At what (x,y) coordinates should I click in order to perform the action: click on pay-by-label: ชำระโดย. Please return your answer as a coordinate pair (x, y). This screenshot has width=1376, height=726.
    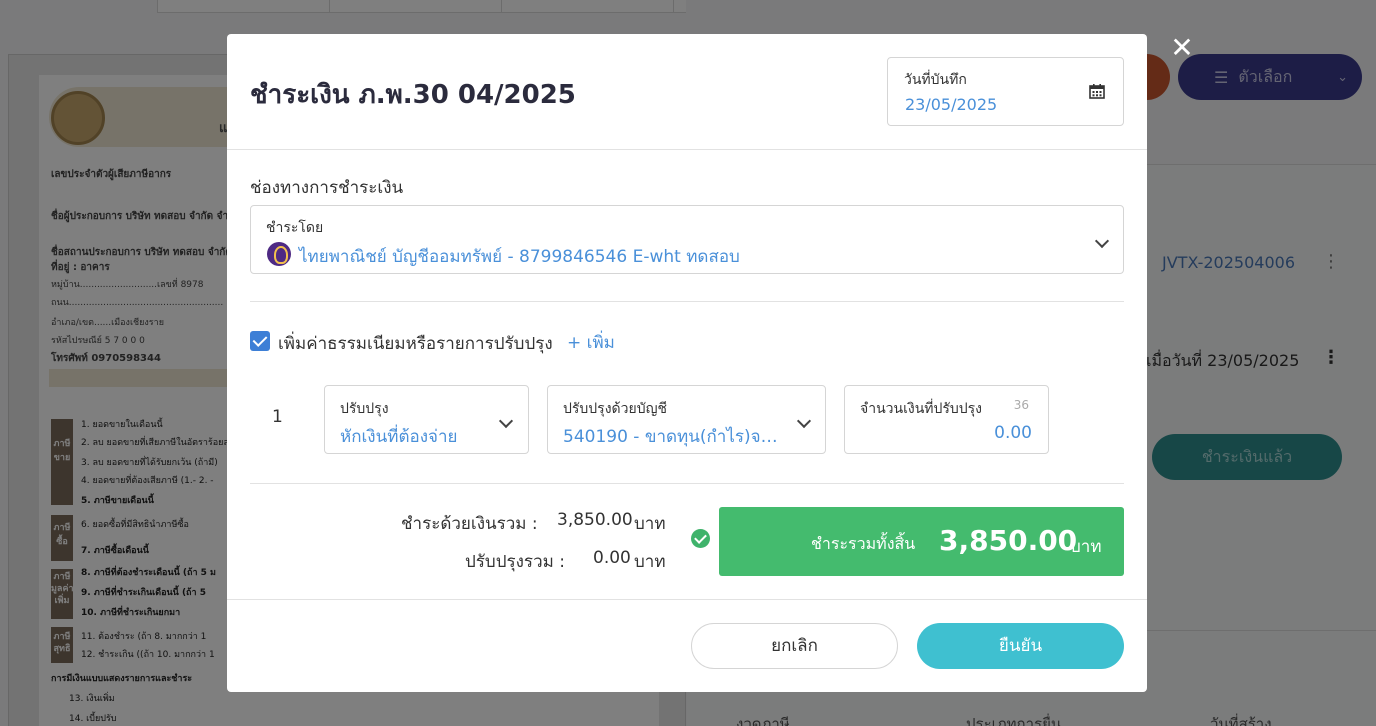
    Looking at the image, I should click on (295, 228).